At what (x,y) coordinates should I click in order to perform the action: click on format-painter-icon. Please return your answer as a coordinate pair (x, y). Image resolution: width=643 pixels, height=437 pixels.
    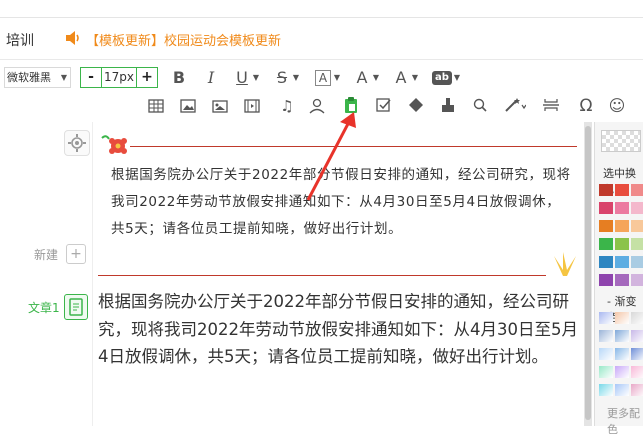
    Looking at the image, I should click on (416, 105).